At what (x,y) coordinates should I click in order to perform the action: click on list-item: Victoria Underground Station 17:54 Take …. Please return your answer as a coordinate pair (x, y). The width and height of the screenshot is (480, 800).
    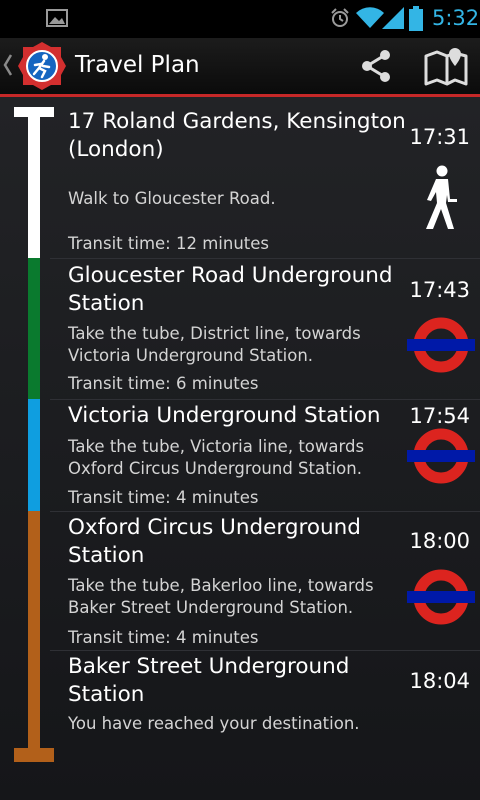
    Looking at the image, I should click on (240, 455).